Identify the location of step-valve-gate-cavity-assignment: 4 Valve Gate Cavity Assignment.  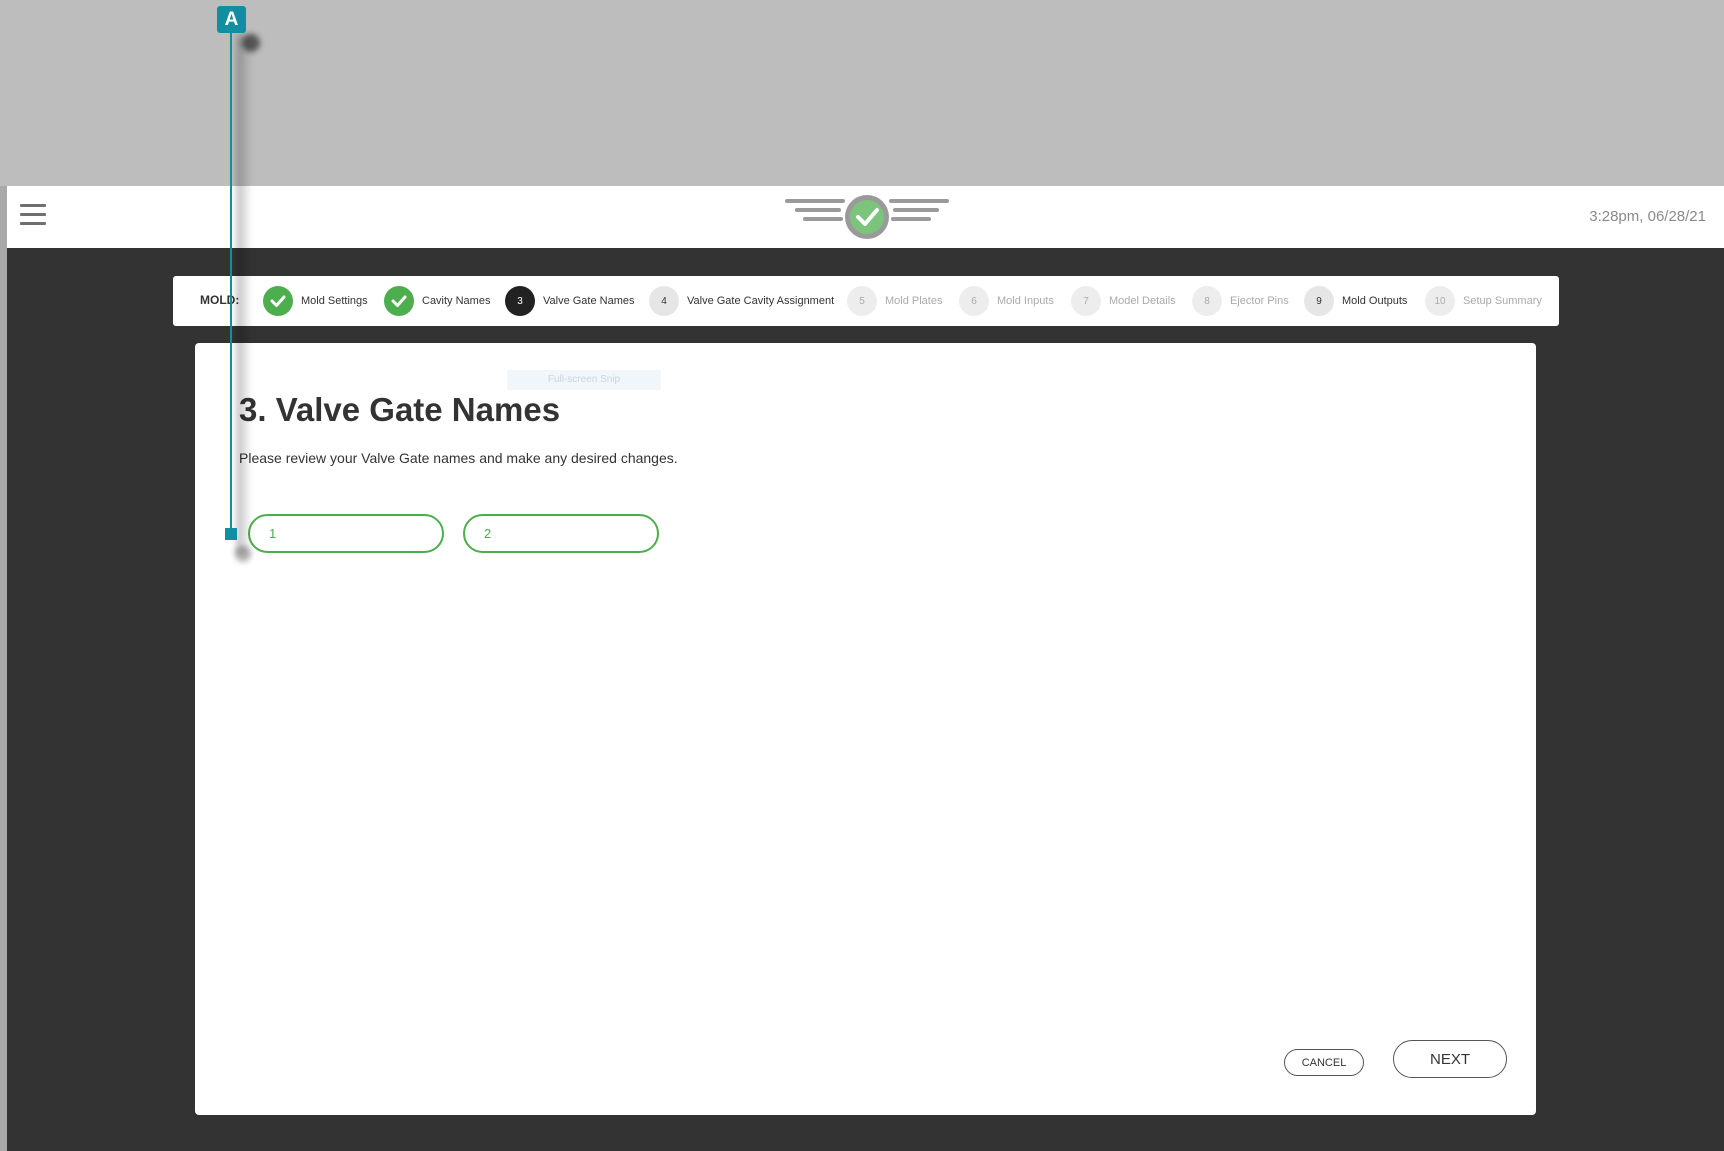
(741, 301).